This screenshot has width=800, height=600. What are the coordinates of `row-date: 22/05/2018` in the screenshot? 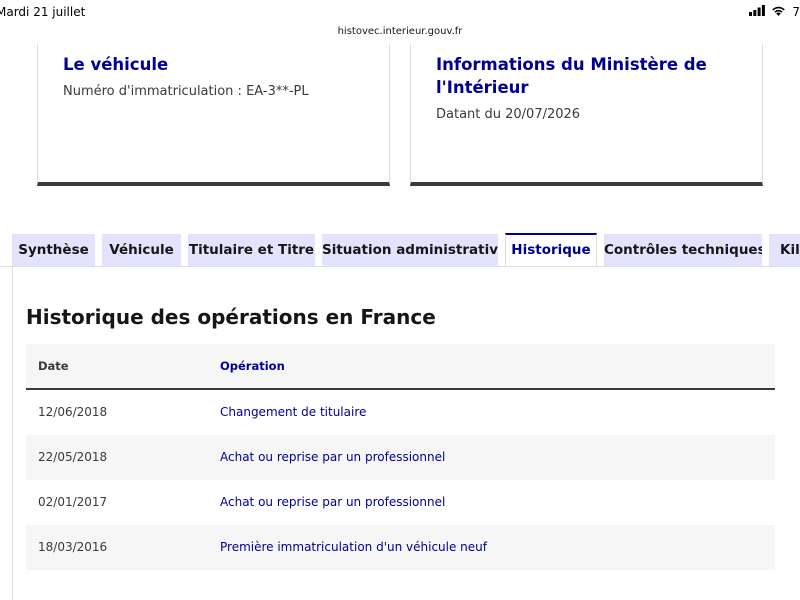 It's located at (73, 457).